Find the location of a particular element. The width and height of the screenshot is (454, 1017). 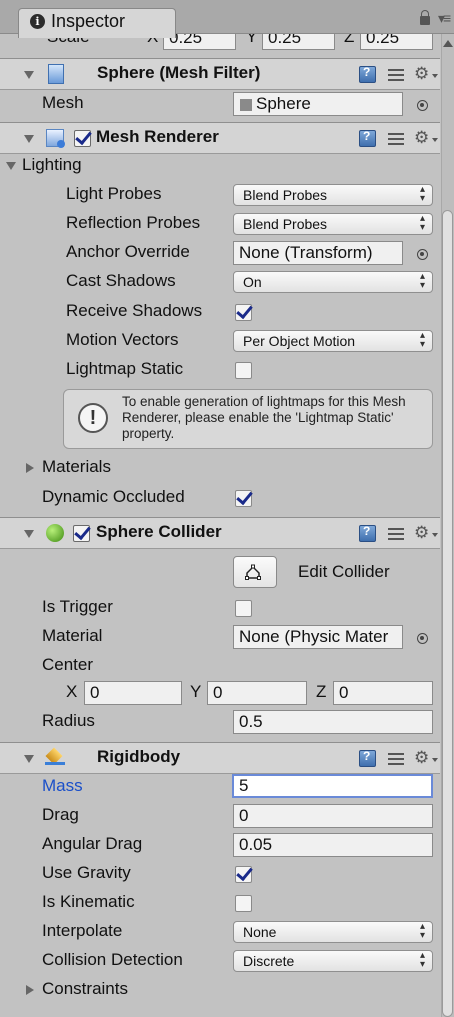

center-y-field: 0 is located at coordinates (257, 693).